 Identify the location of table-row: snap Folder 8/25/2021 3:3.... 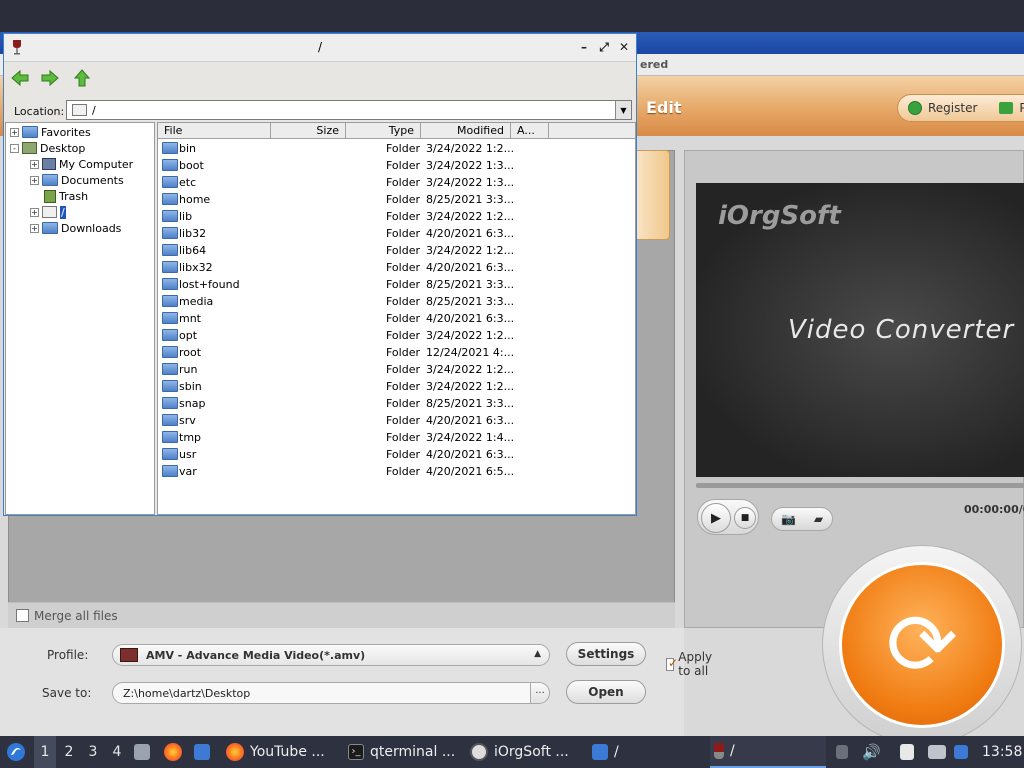
(396, 403).